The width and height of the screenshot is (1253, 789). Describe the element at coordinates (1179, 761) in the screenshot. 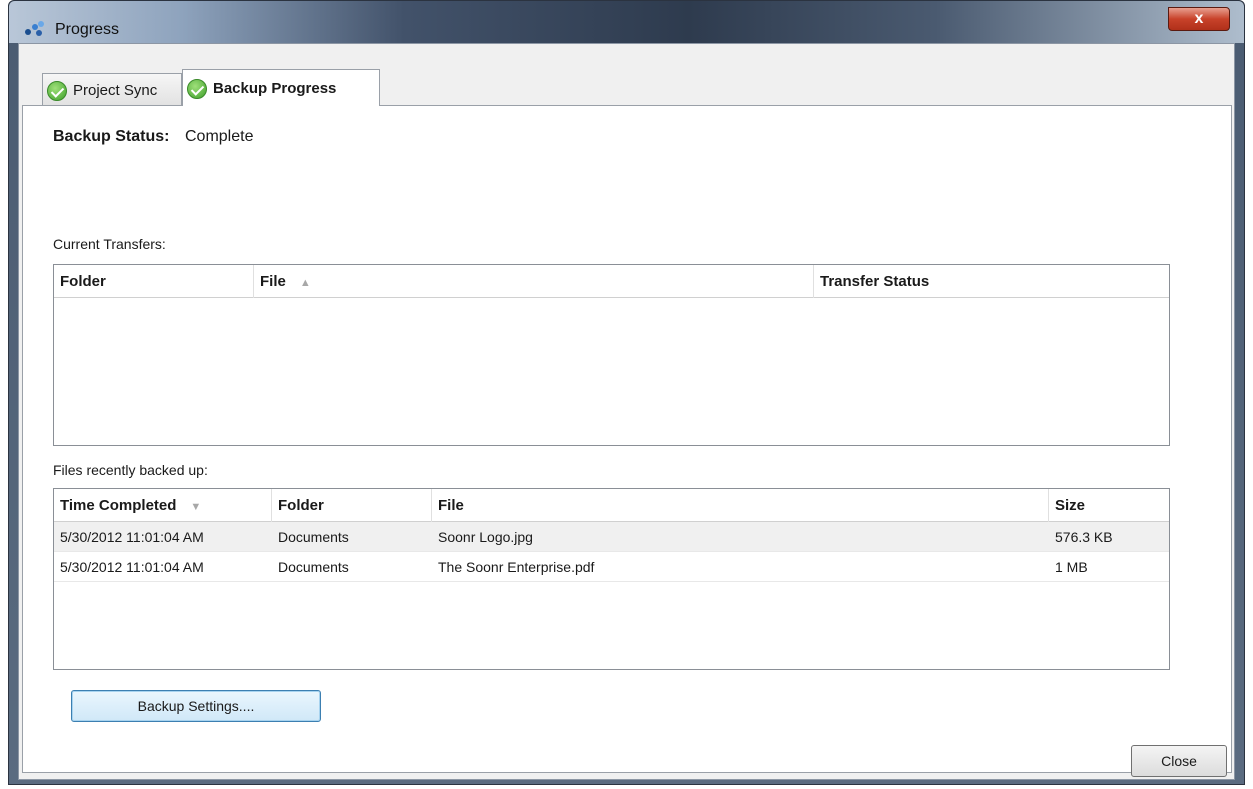

I see `close-button: Close` at that location.